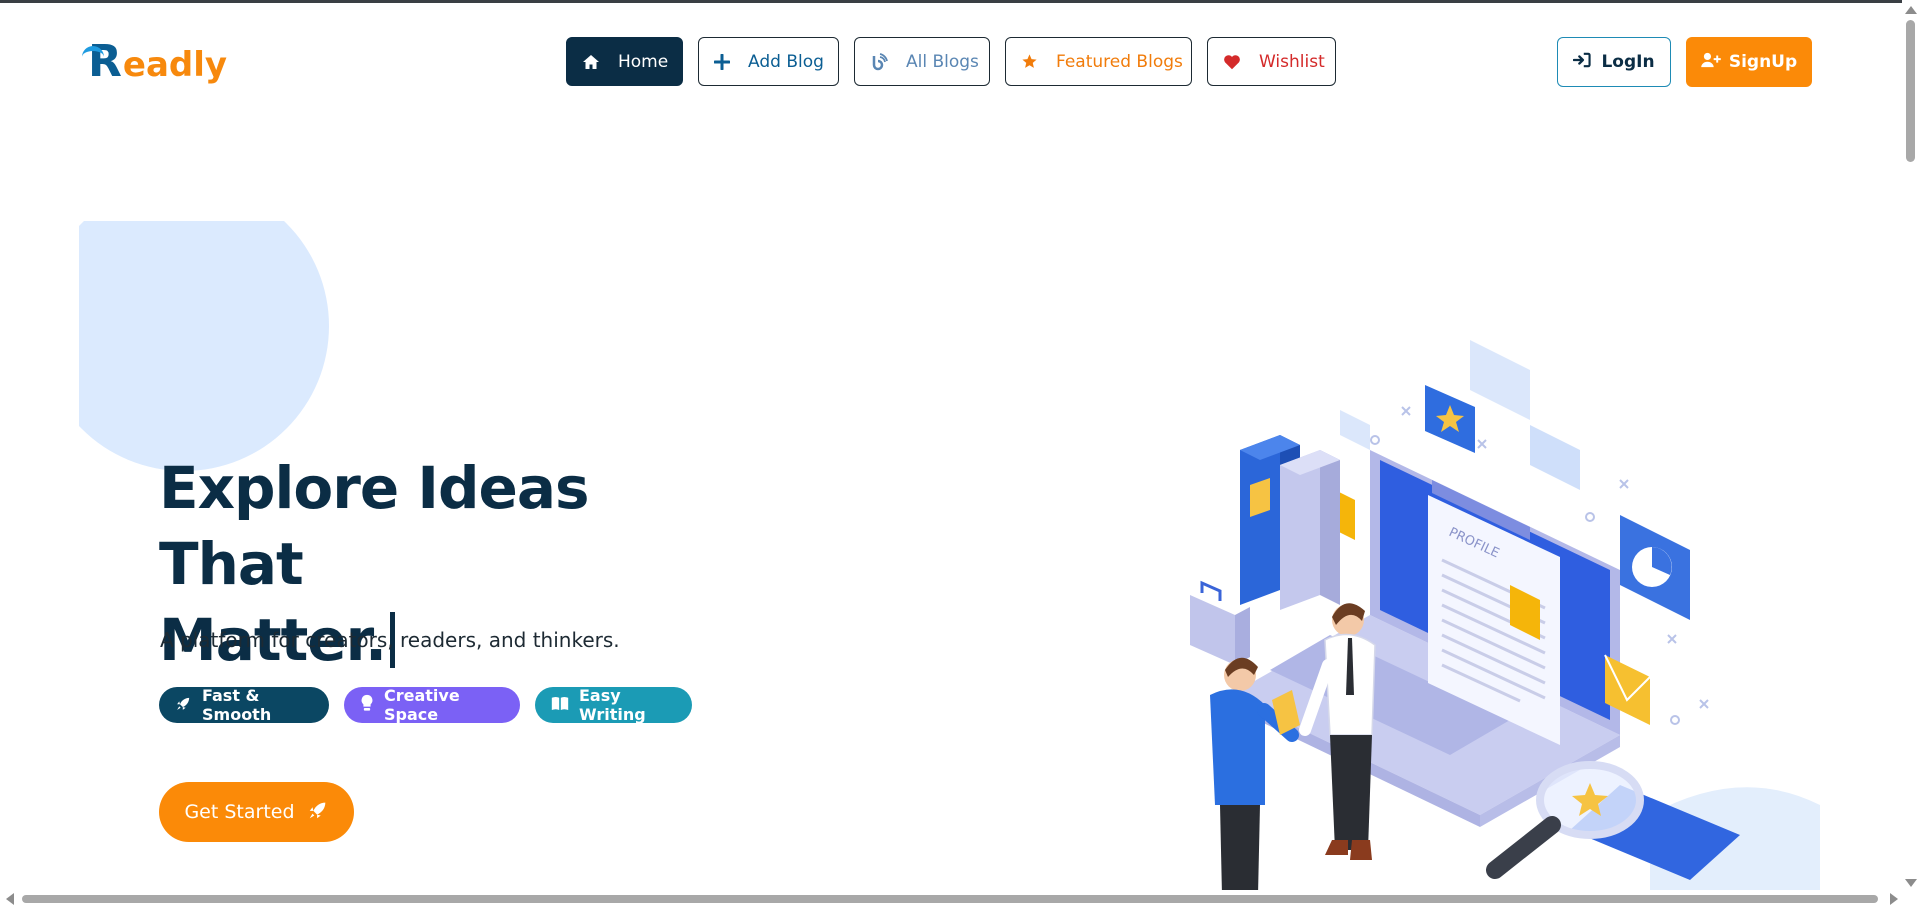 The image size is (1919, 907). I want to click on signup-label: SignUp, so click(1763, 62).